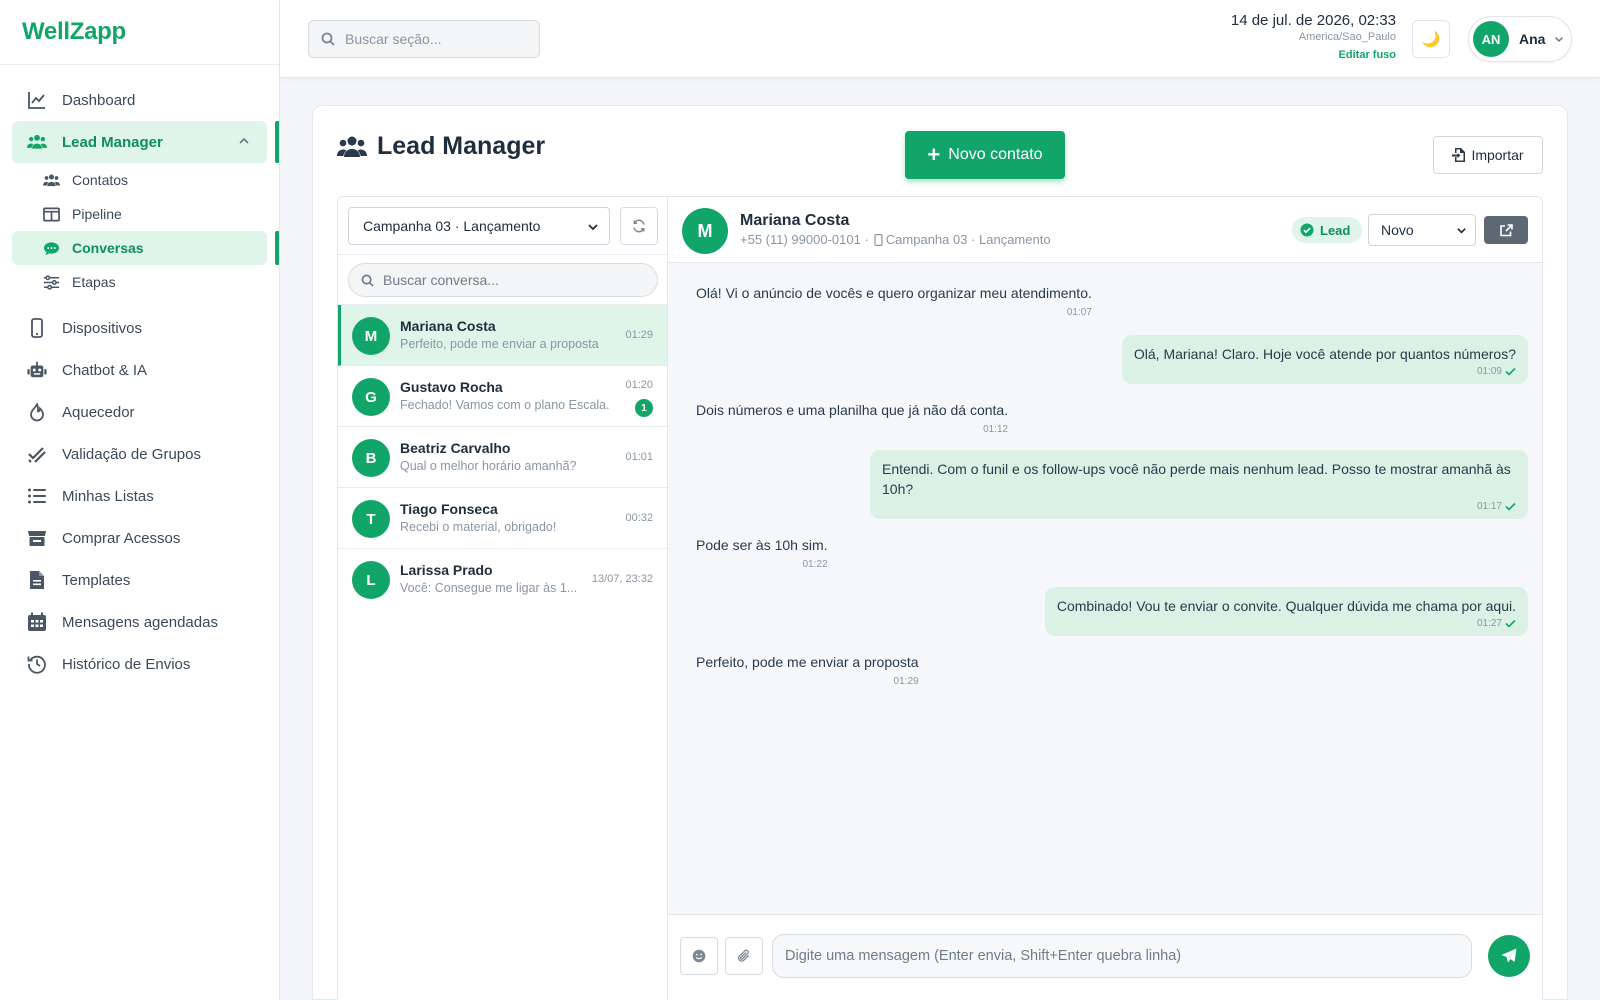 The image size is (1600, 1000). Describe the element at coordinates (1307, 230) in the screenshot. I see `check-circle-icon` at that location.